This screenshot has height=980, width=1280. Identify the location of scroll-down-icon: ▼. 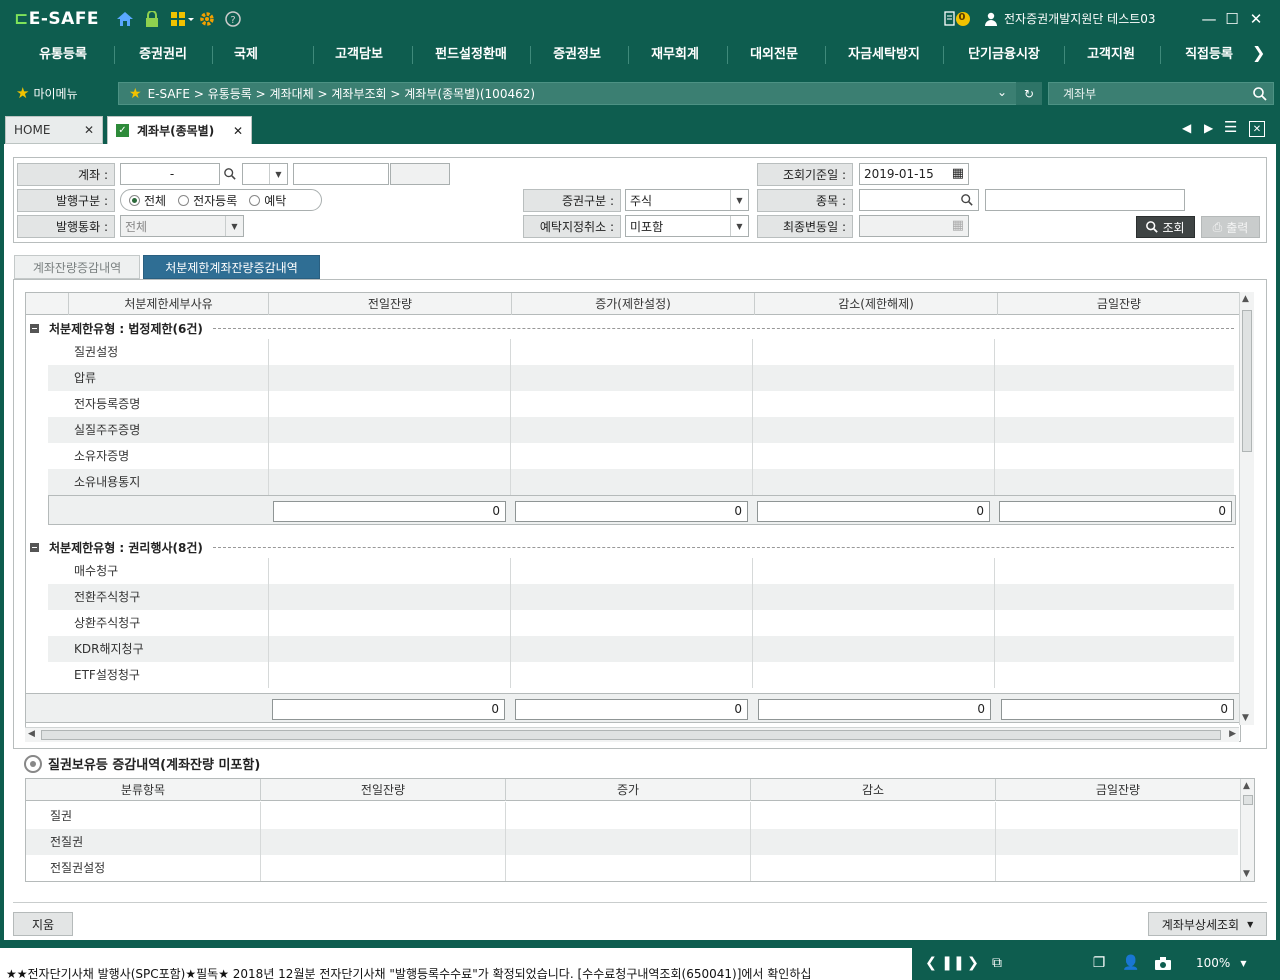
(1246, 874).